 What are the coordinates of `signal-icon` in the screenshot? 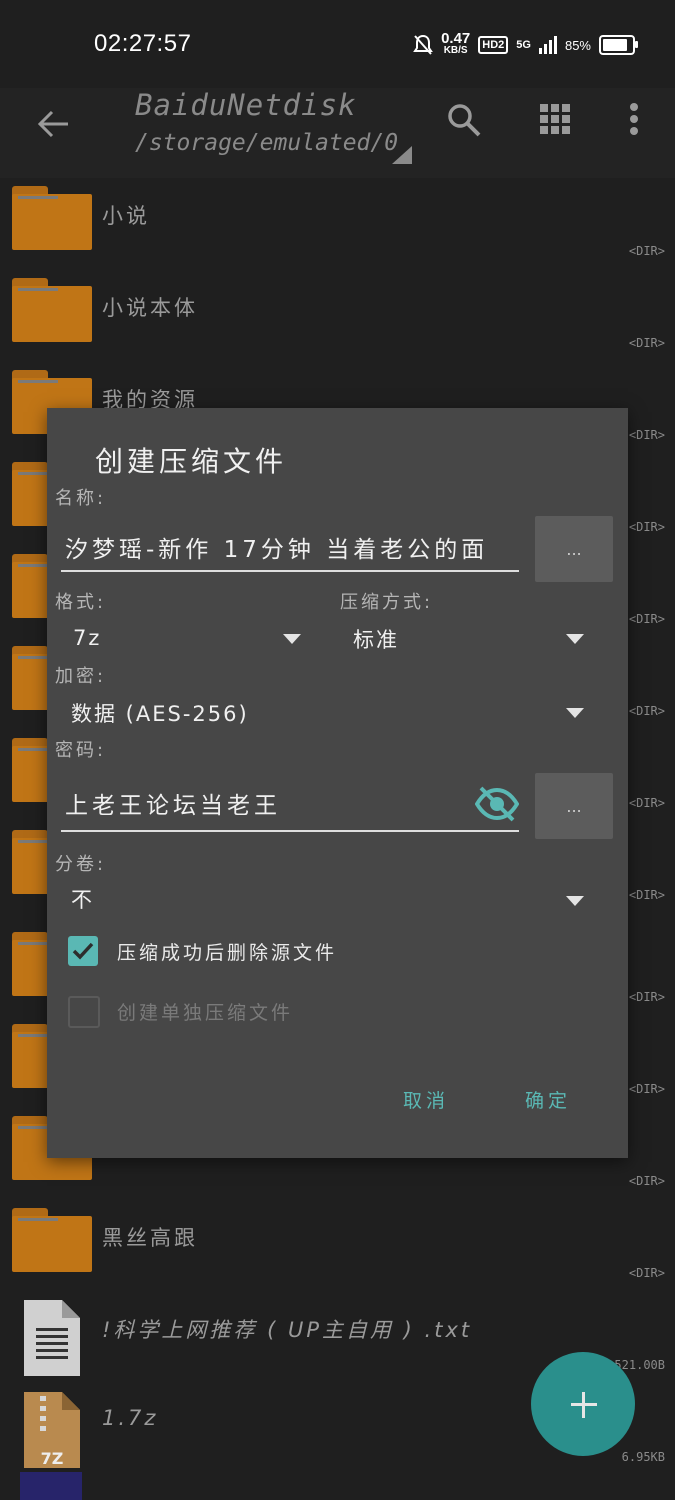 It's located at (547, 45).